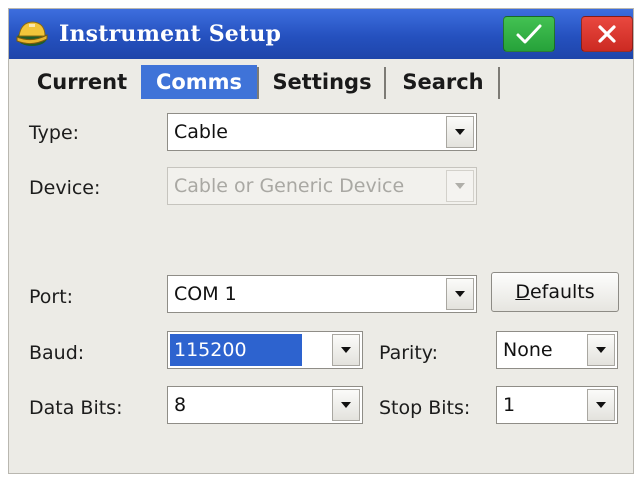 The height and width of the screenshot is (479, 640). Describe the element at coordinates (265, 405) in the screenshot. I see `data-bits-dropdown: 8` at that location.